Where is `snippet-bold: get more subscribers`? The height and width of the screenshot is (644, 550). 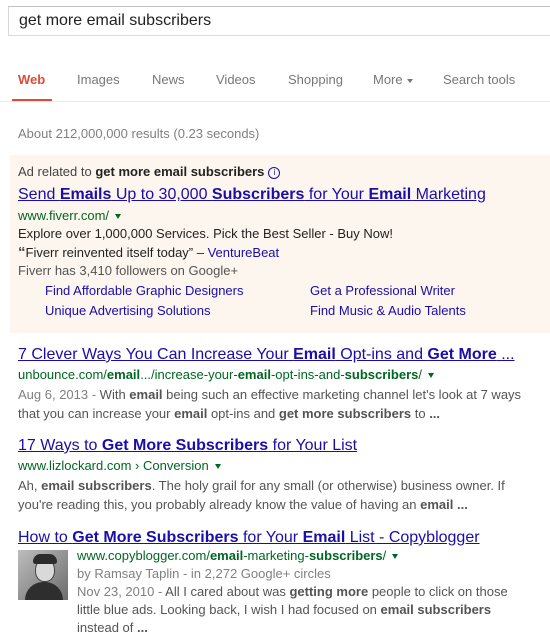 snippet-bold: get more subscribers is located at coordinates (345, 413).